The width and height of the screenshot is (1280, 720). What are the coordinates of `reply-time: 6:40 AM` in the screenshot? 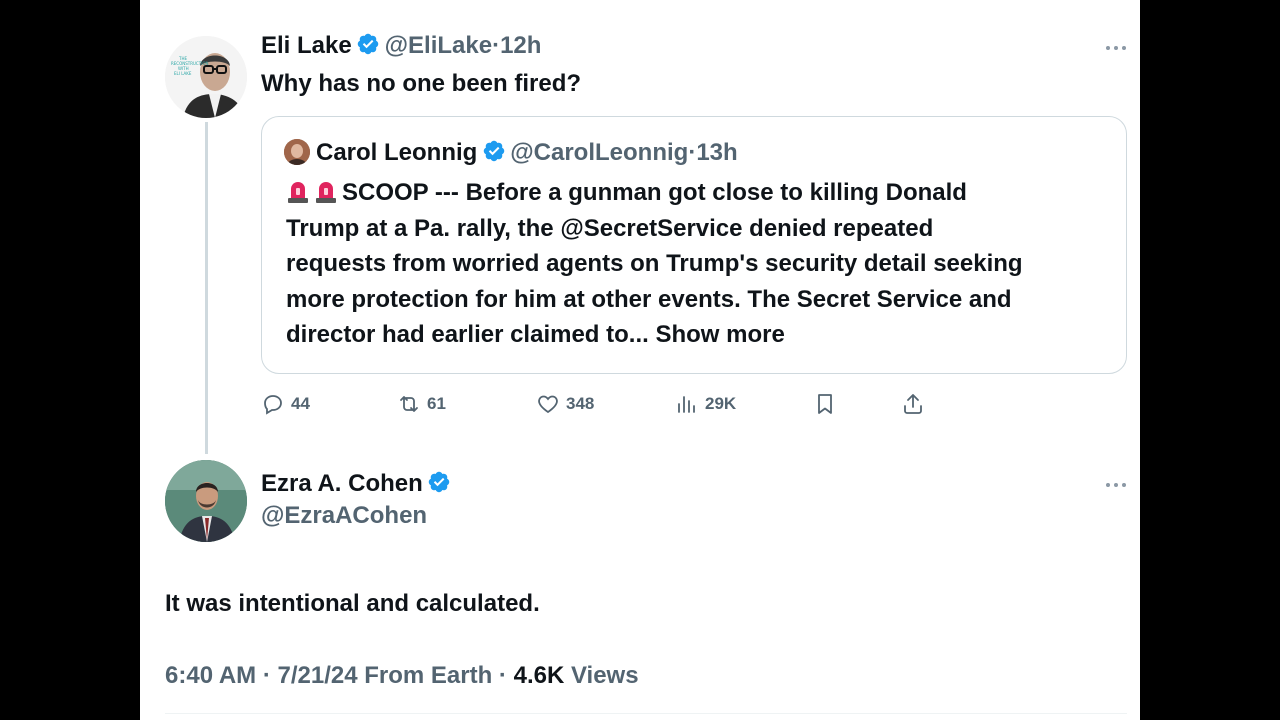 It's located at (210, 675).